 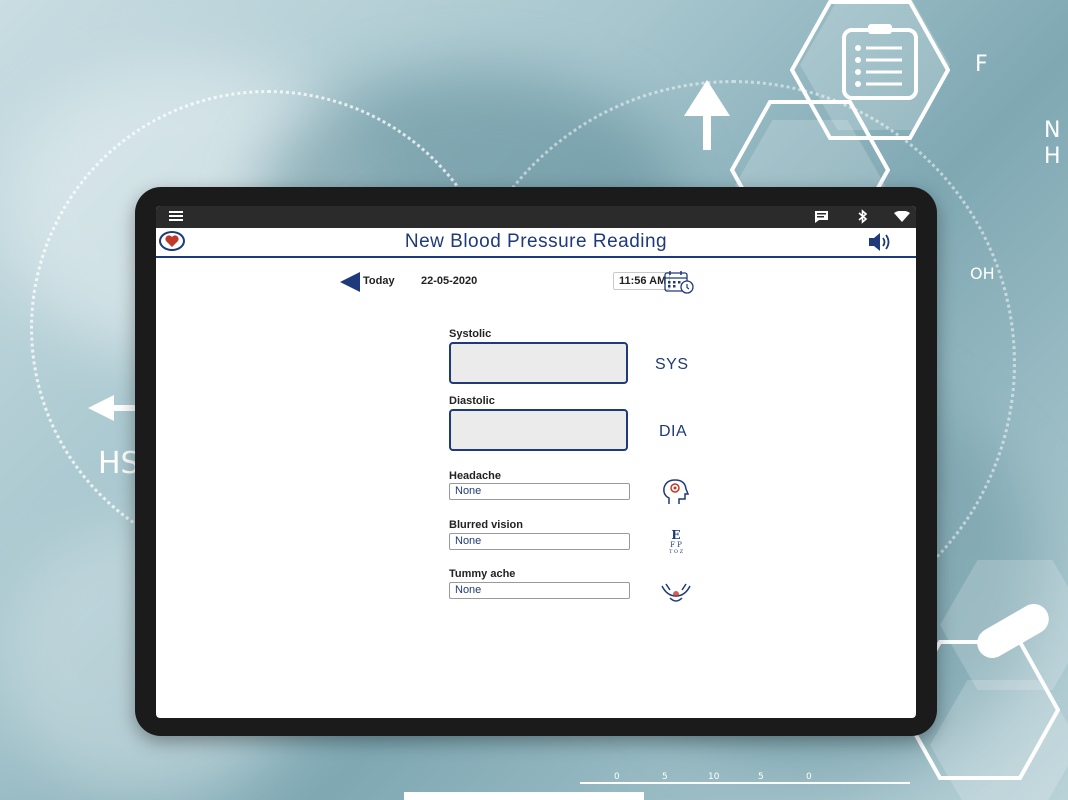 What do you see at coordinates (350, 282) in the screenshot?
I see `back-arrow-icon` at bounding box center [350, 282].